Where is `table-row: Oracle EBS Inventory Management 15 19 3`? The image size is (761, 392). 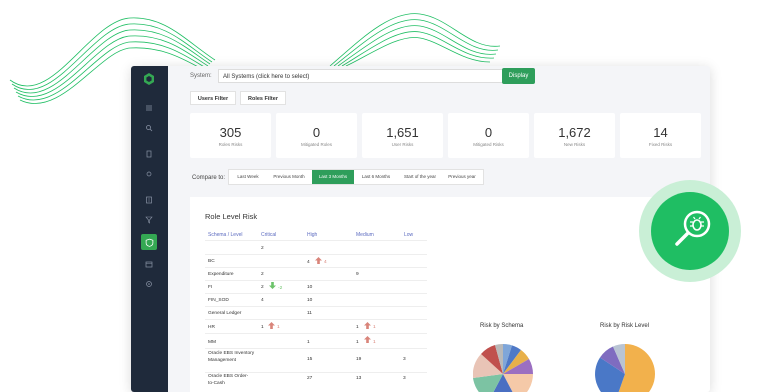 table-row: Oracle EBS Inventory Management 15 19 3 is located at coordinates (316, 360).